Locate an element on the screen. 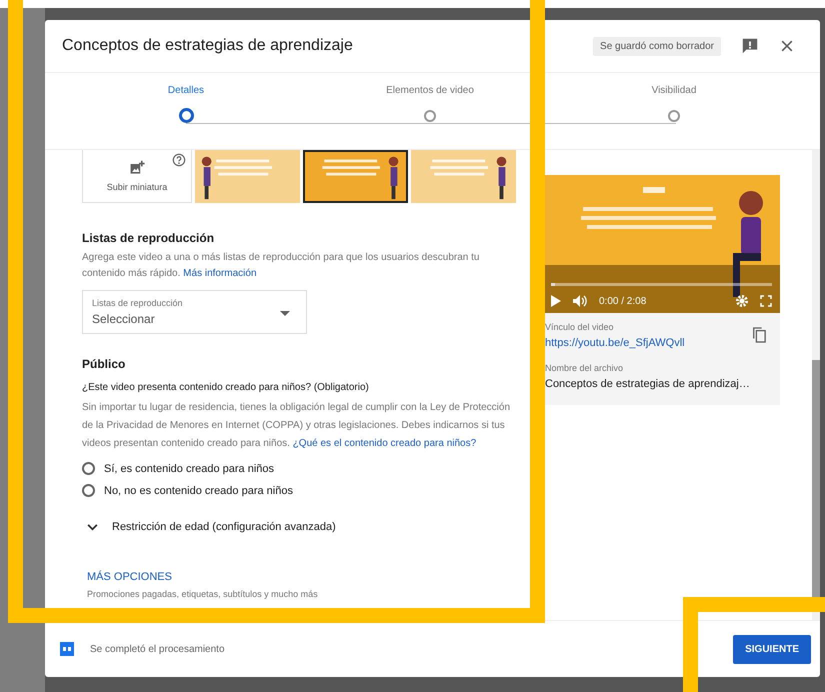 The width and height of the screenshot is (825, 692). more-options-link: MÁS OPCIONES is located at coordinates (299, 577).